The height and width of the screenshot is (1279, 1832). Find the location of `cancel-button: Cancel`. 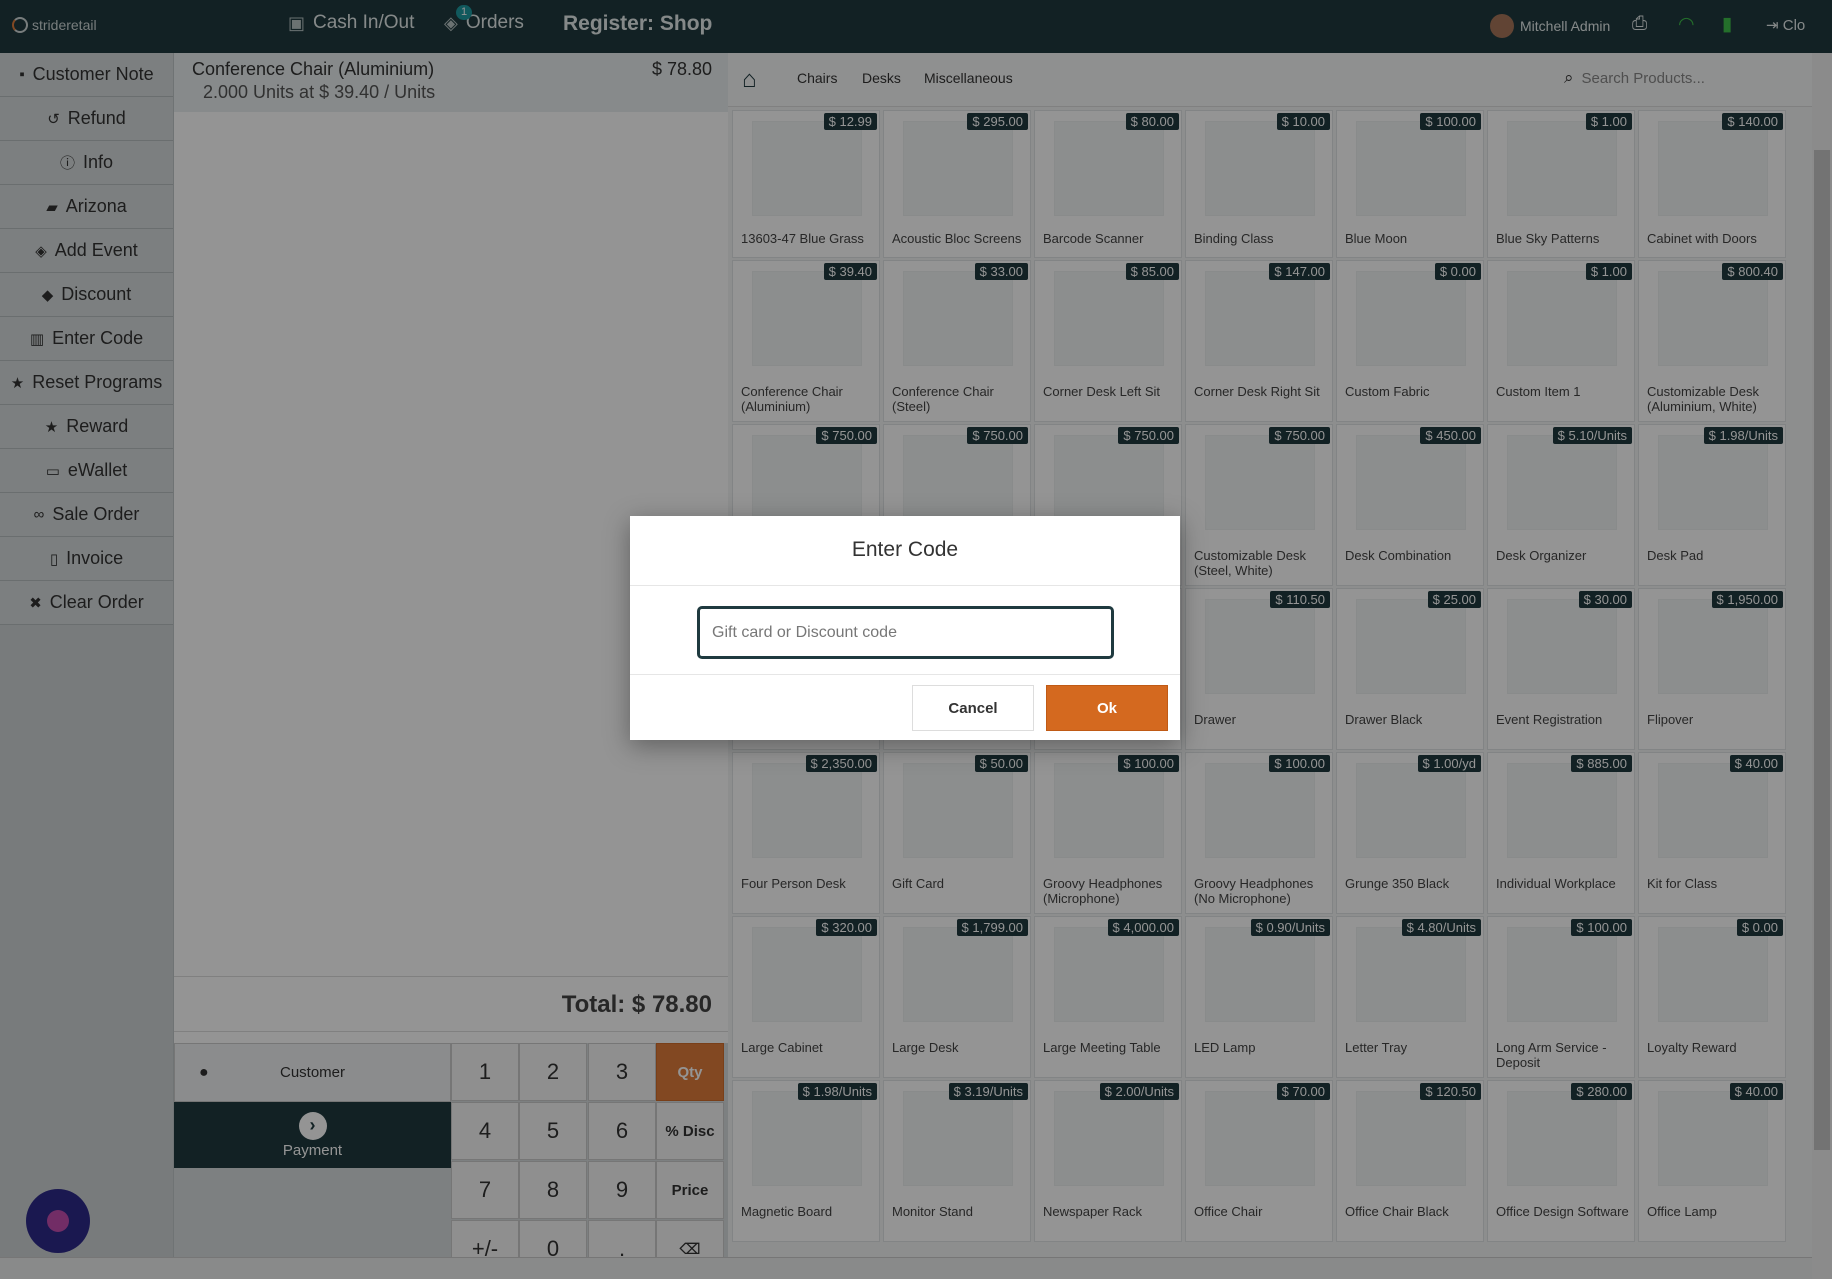

cancel-button: Cancel is located at coordinates (973, 708).